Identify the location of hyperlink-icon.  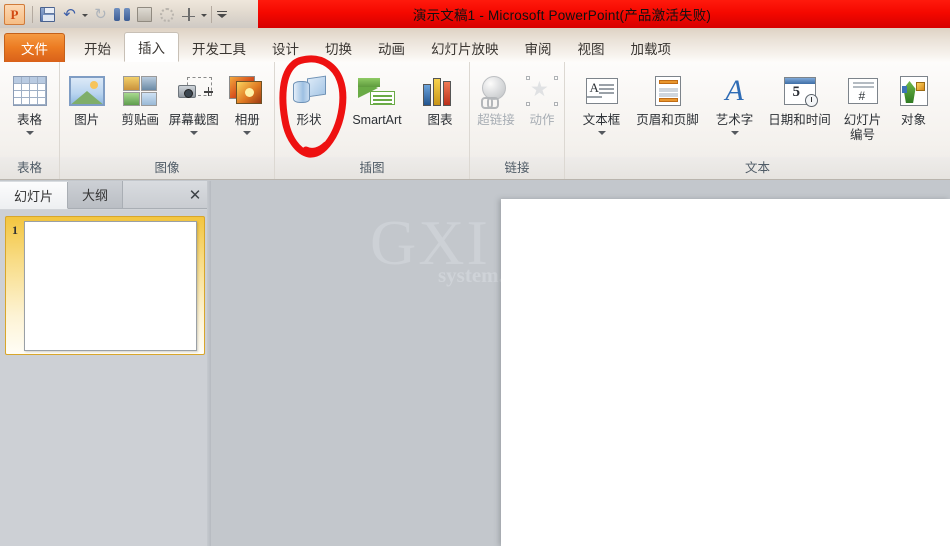
(496, 91).